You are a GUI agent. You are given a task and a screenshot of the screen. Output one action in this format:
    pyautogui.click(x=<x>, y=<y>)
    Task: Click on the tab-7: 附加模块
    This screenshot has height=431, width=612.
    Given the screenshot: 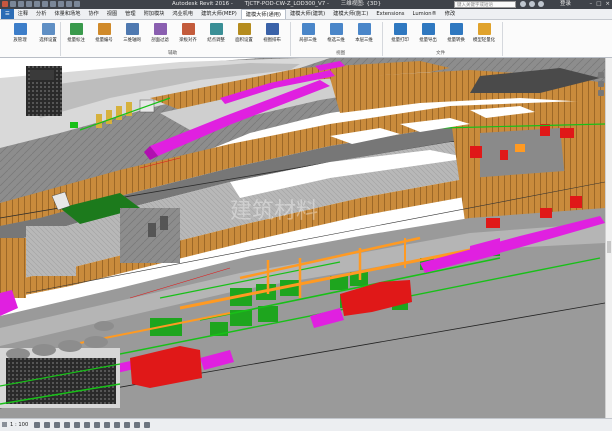 What is the action you would take?
    pyautogui.click(x=154, y=14)
    